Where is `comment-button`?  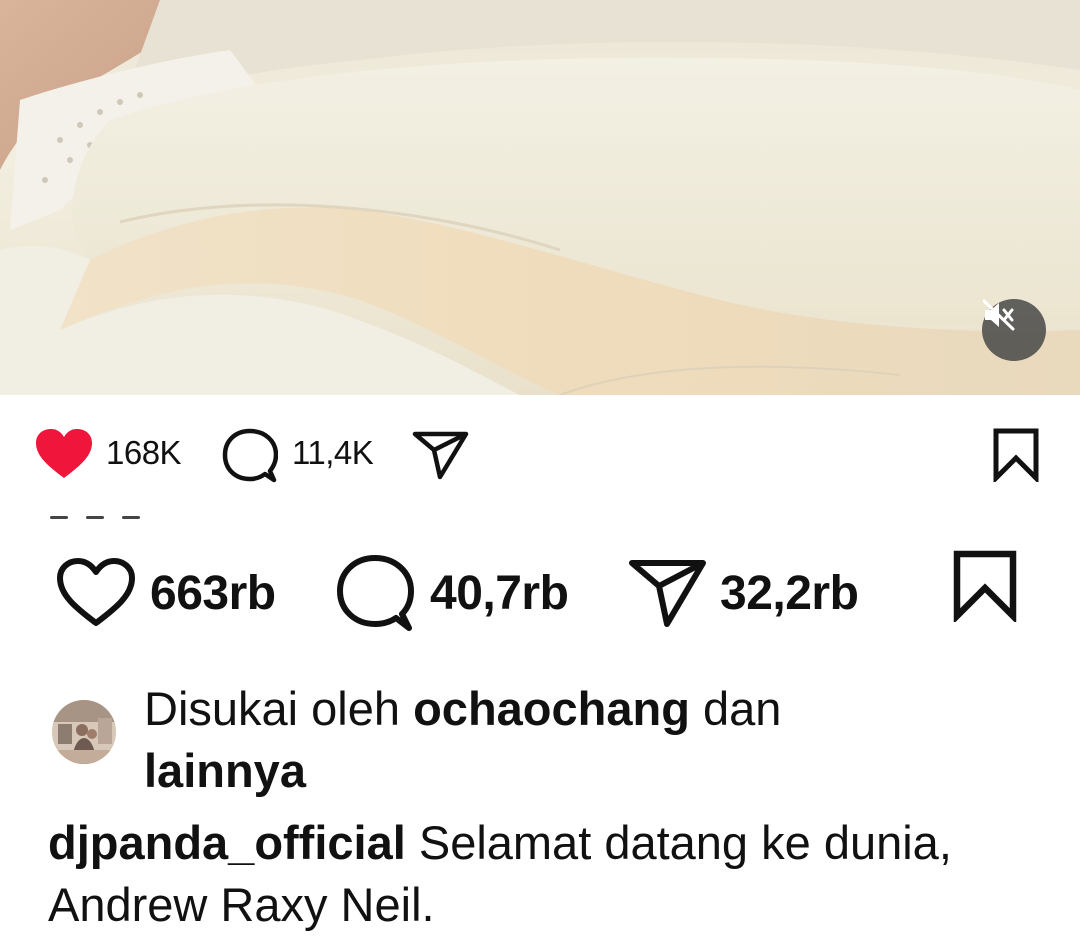 comment-button is located at coordinates (375, 594).